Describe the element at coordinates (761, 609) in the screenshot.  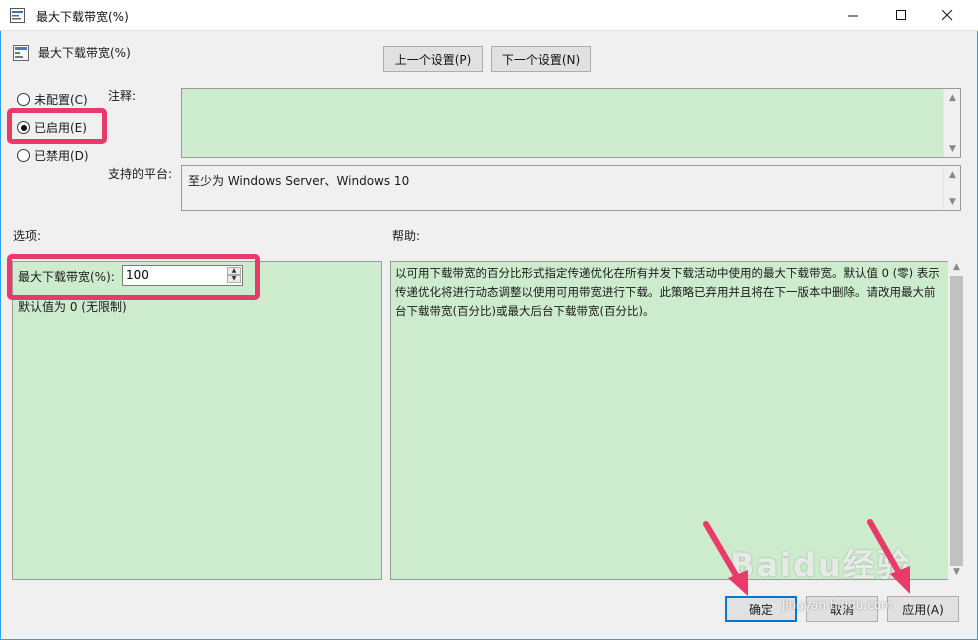
I see `ok-button: 确定` at that location.